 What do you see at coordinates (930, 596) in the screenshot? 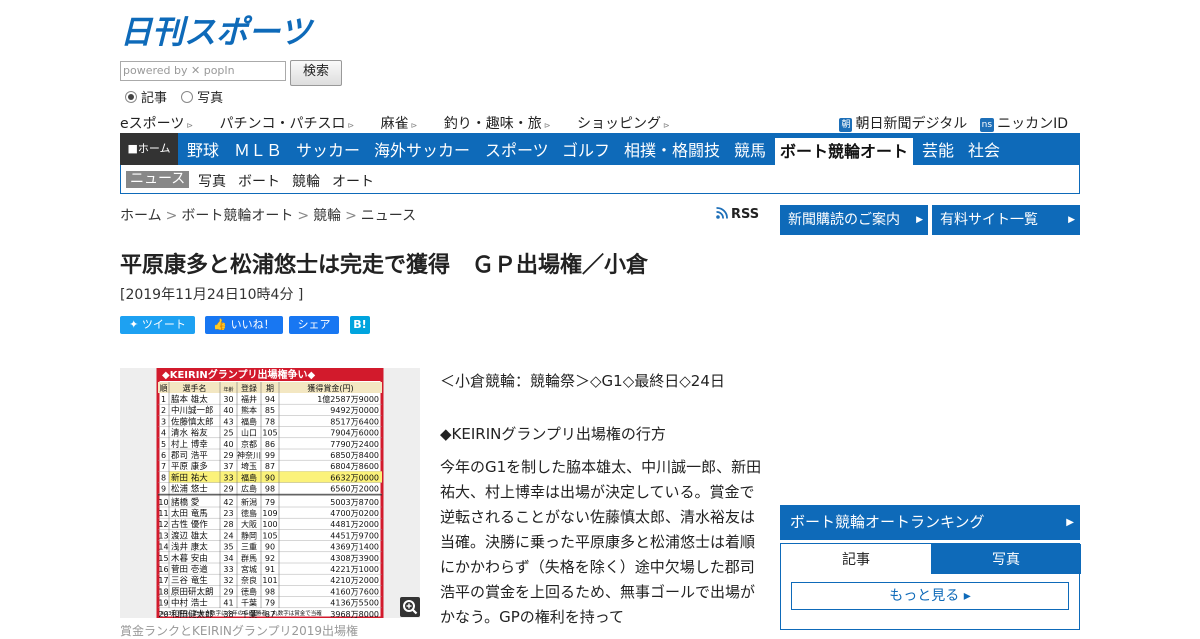
I see `more-button: もっと見る ▸` at bounding box center [930, 596].